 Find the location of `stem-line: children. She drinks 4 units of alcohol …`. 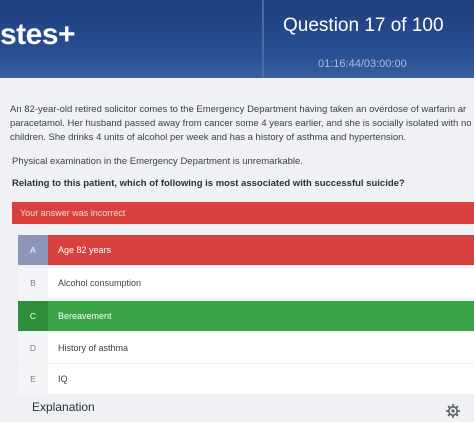

stem-line: children. She drinks 4 units of alcohol … is located at coordinates (208, 137).